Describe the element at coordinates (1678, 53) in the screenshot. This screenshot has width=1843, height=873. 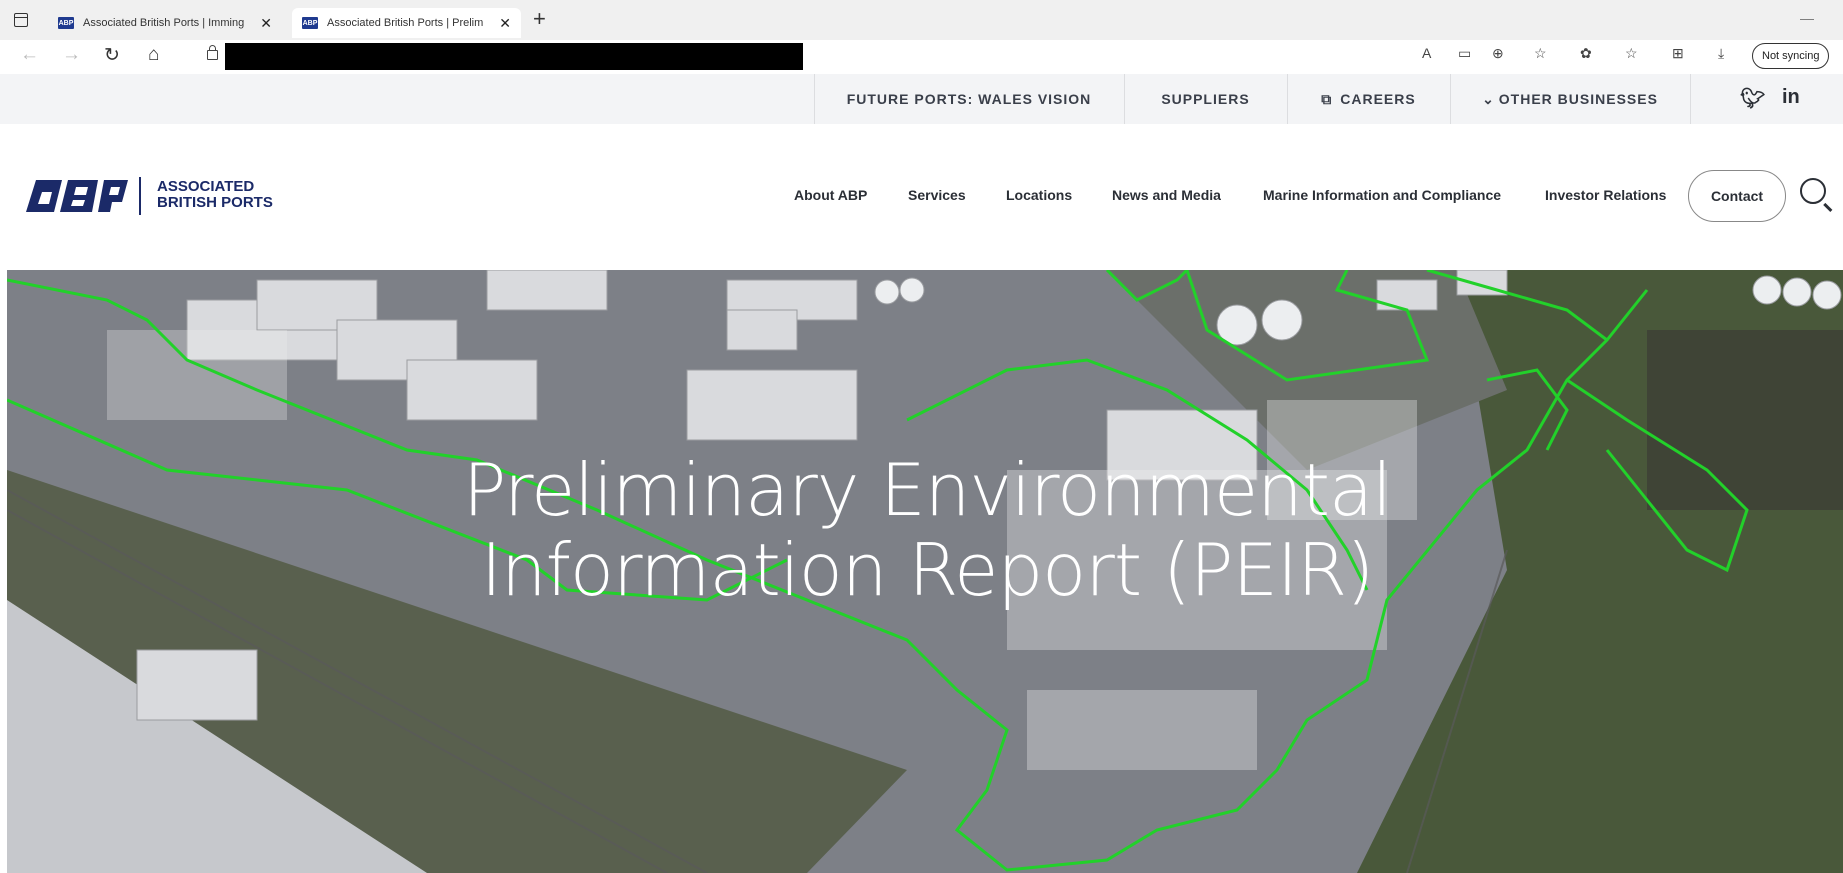
I see `collections-icon: ⊞` at that location.